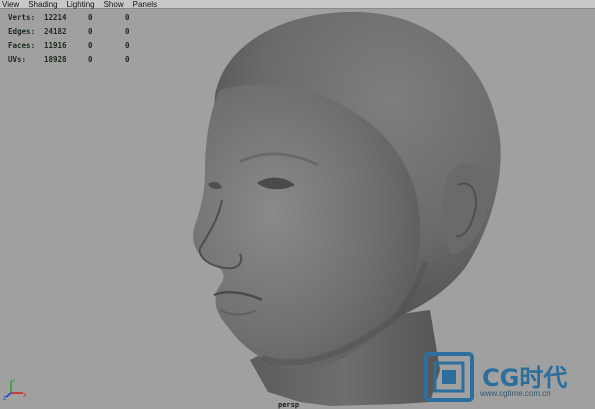 The width and height of the screenshot is (595, 409). I want to click on watermark-url: www.cgtime.com.cn, so click(515, 393).